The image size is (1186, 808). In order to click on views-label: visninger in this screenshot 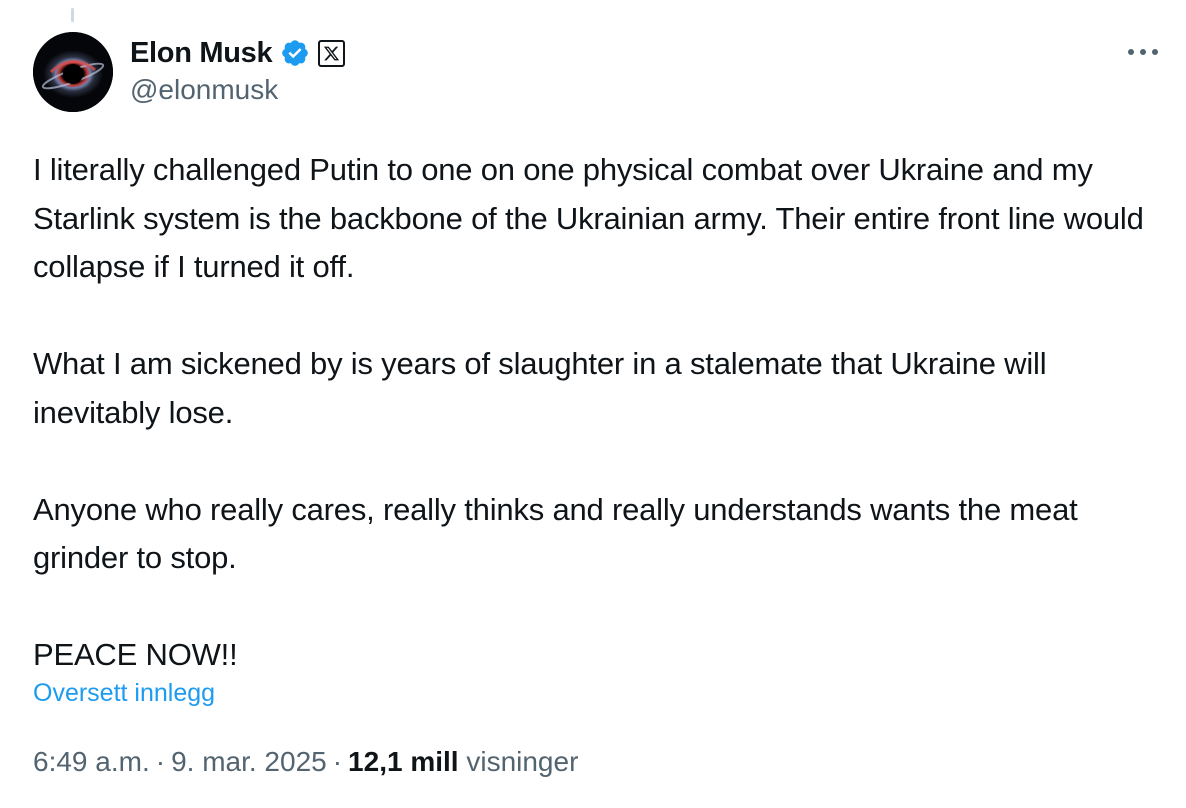, I will do `click(522, 761)`.